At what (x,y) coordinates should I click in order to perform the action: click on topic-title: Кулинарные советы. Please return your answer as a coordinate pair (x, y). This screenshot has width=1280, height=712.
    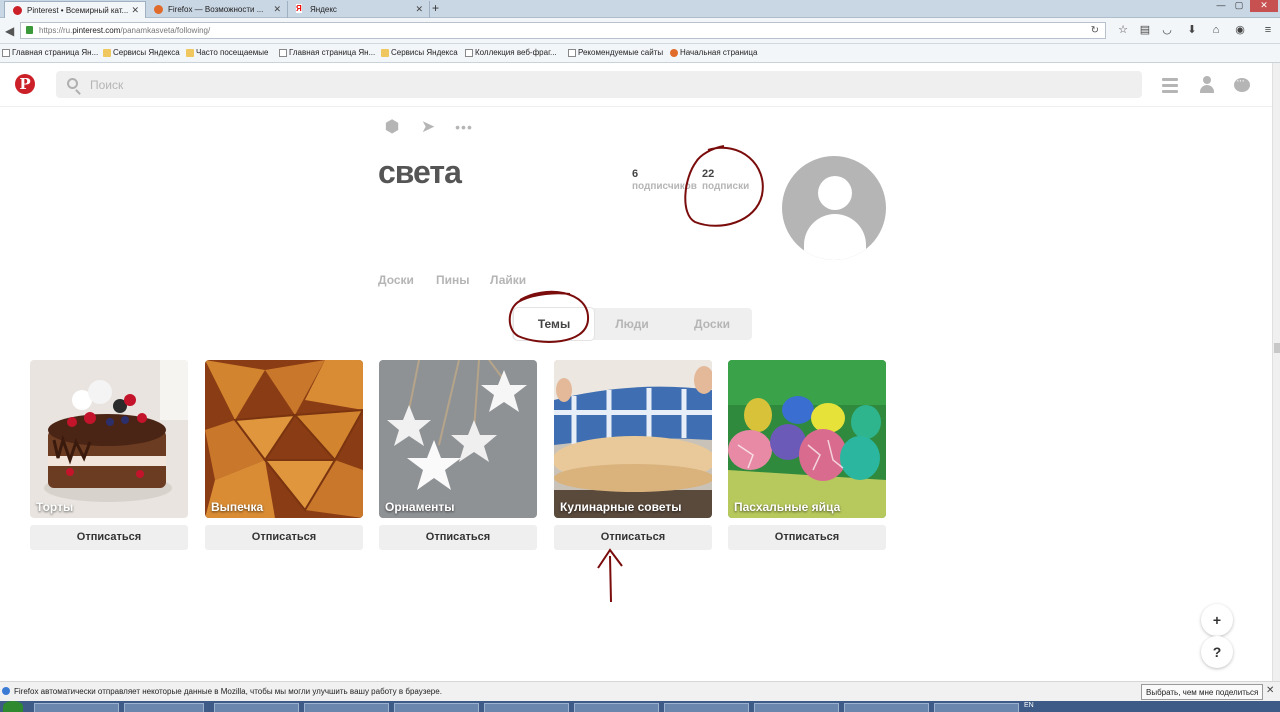
    Looking at the image, I should click on (621, 507).